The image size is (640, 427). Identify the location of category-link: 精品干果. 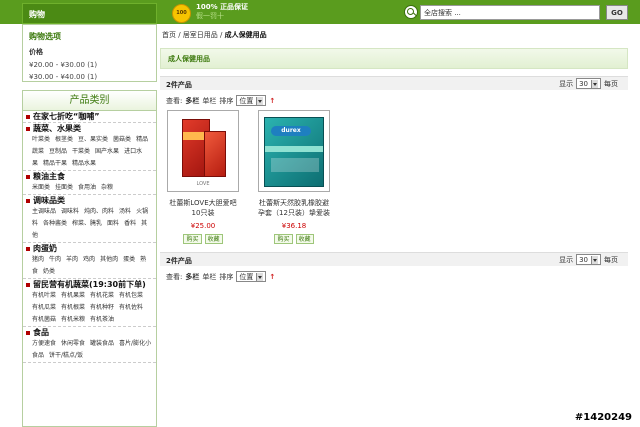
(55, 163).